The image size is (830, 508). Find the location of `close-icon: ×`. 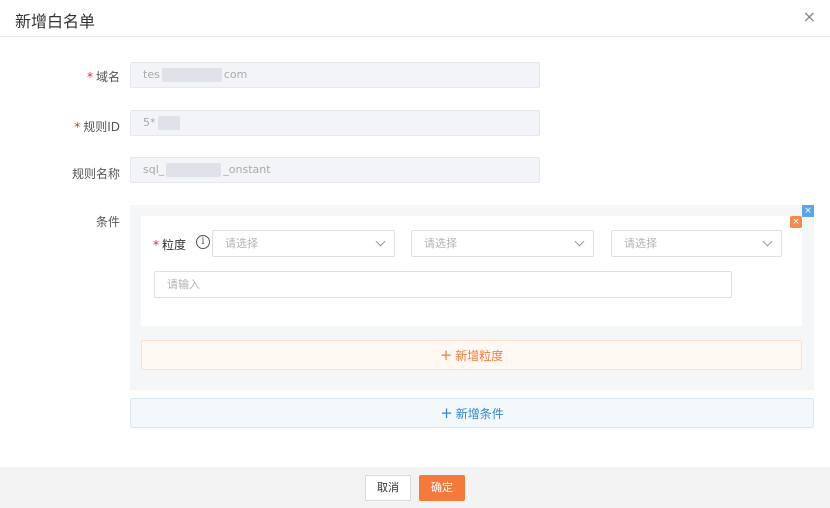

close-icon: × is located at coordinates (809, 16).